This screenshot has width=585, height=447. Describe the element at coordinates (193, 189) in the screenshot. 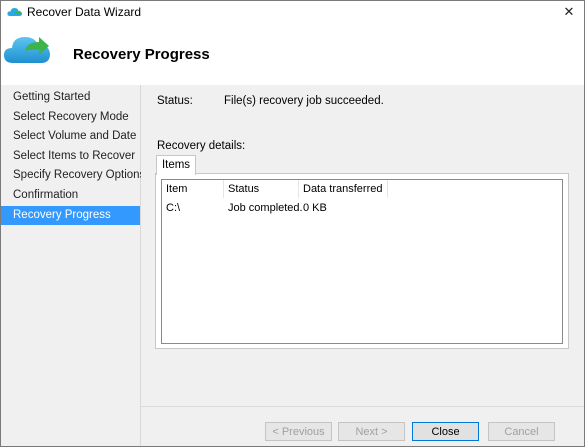

I see `column-header-item: Item` at that location.